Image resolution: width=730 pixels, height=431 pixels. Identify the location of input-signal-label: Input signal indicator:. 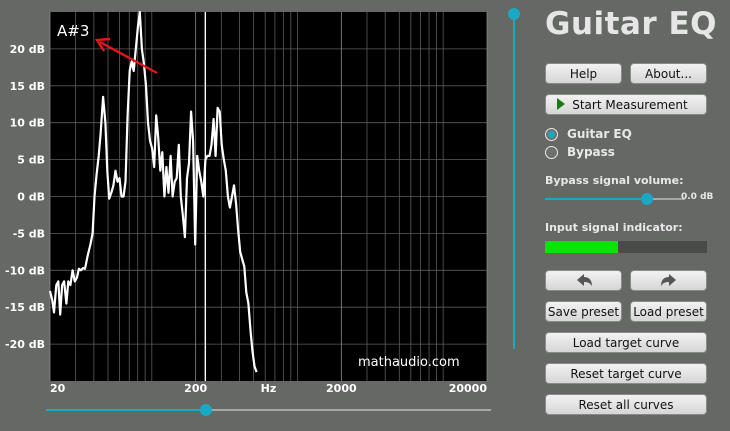
(614, 227).